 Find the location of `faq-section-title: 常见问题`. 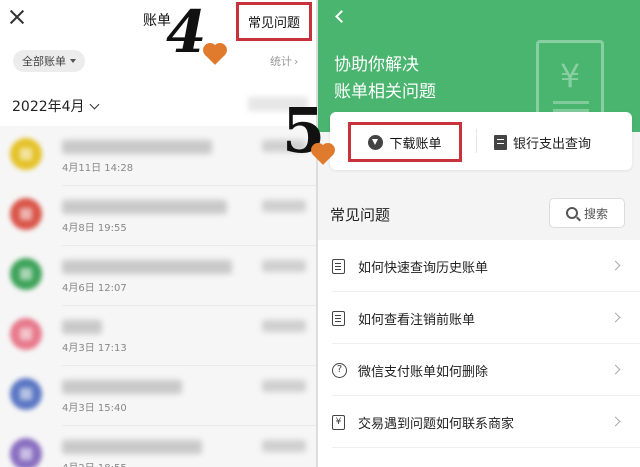

faq-section-title: 常见问题 is located at coordinates (360, 215).